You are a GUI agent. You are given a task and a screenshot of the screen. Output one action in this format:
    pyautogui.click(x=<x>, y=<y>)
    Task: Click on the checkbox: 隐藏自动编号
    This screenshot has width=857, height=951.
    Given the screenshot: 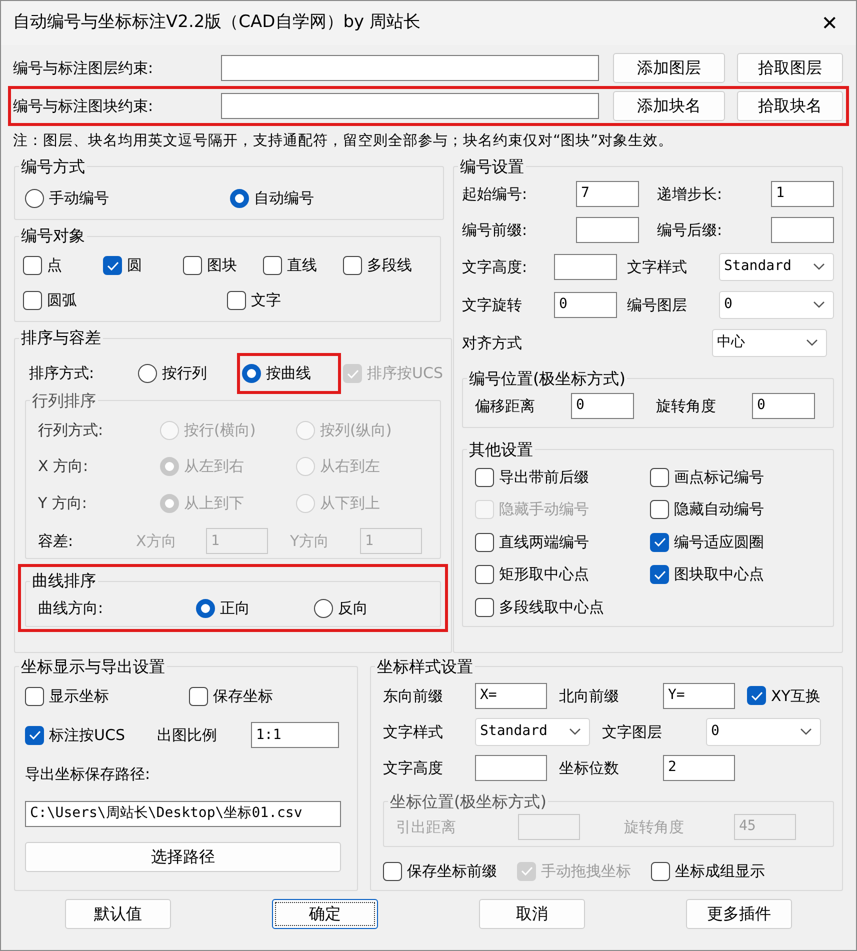 What is the action you would take?
    pyautogui.click(x=737, y=509)
    